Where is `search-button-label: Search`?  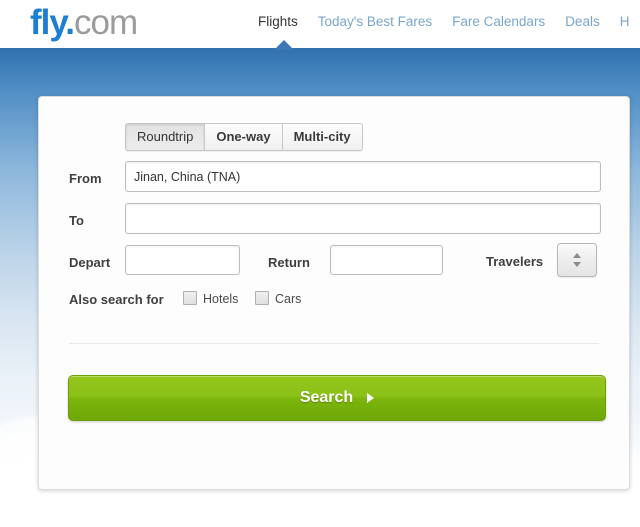 search-button-label: Search is located at coordinates (326, 397).